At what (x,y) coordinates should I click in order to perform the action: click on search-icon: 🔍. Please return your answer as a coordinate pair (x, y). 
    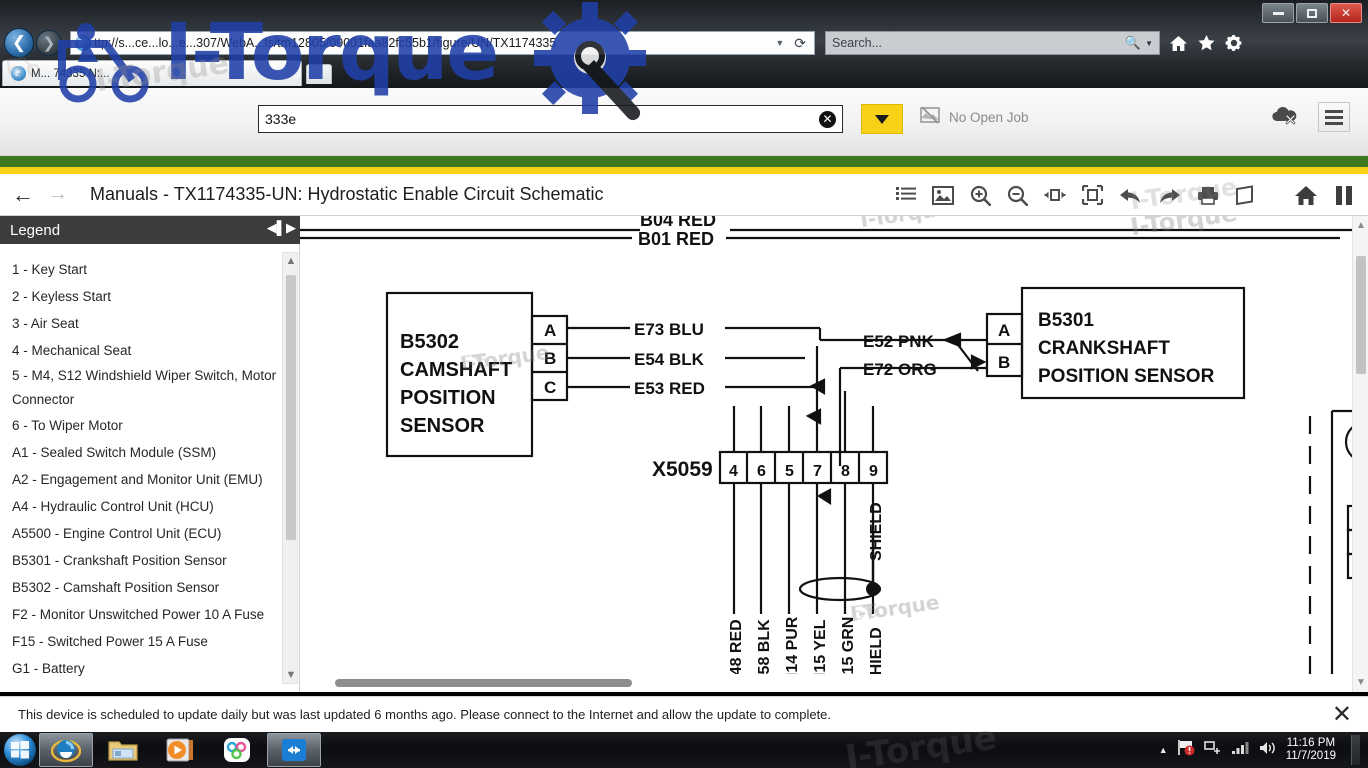
    Looking at the image, I should click on (1133, 43).